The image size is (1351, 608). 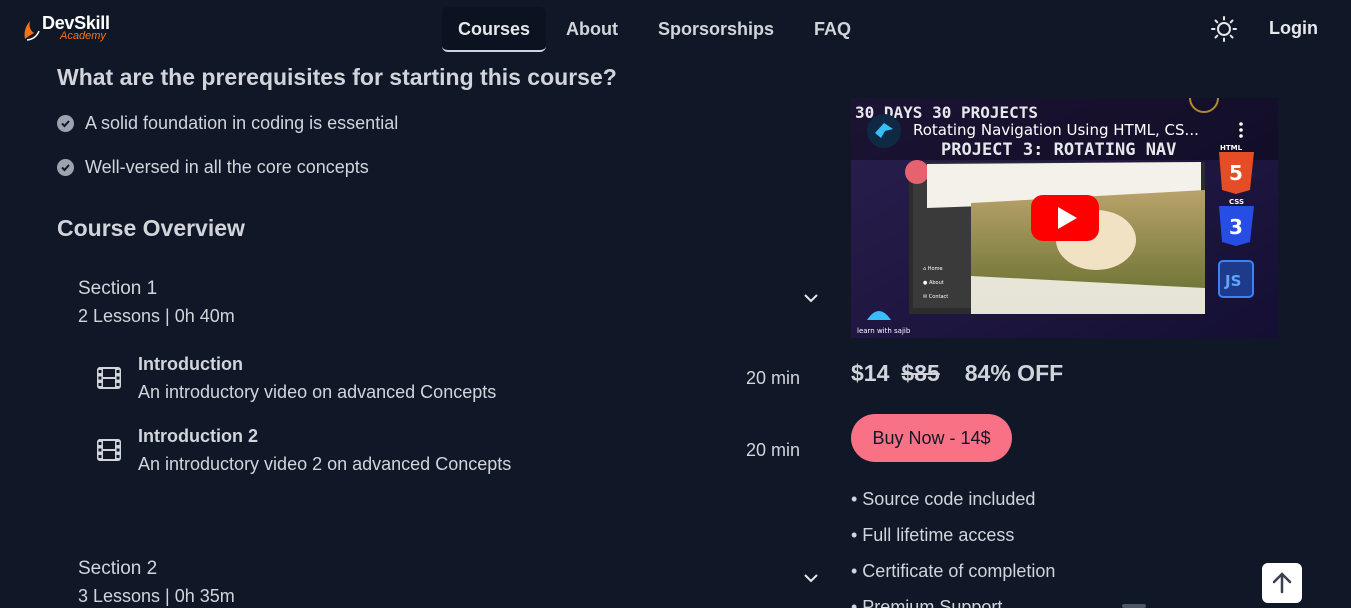 I want to click on svg-text: JS, so click(x=1232, y=281).